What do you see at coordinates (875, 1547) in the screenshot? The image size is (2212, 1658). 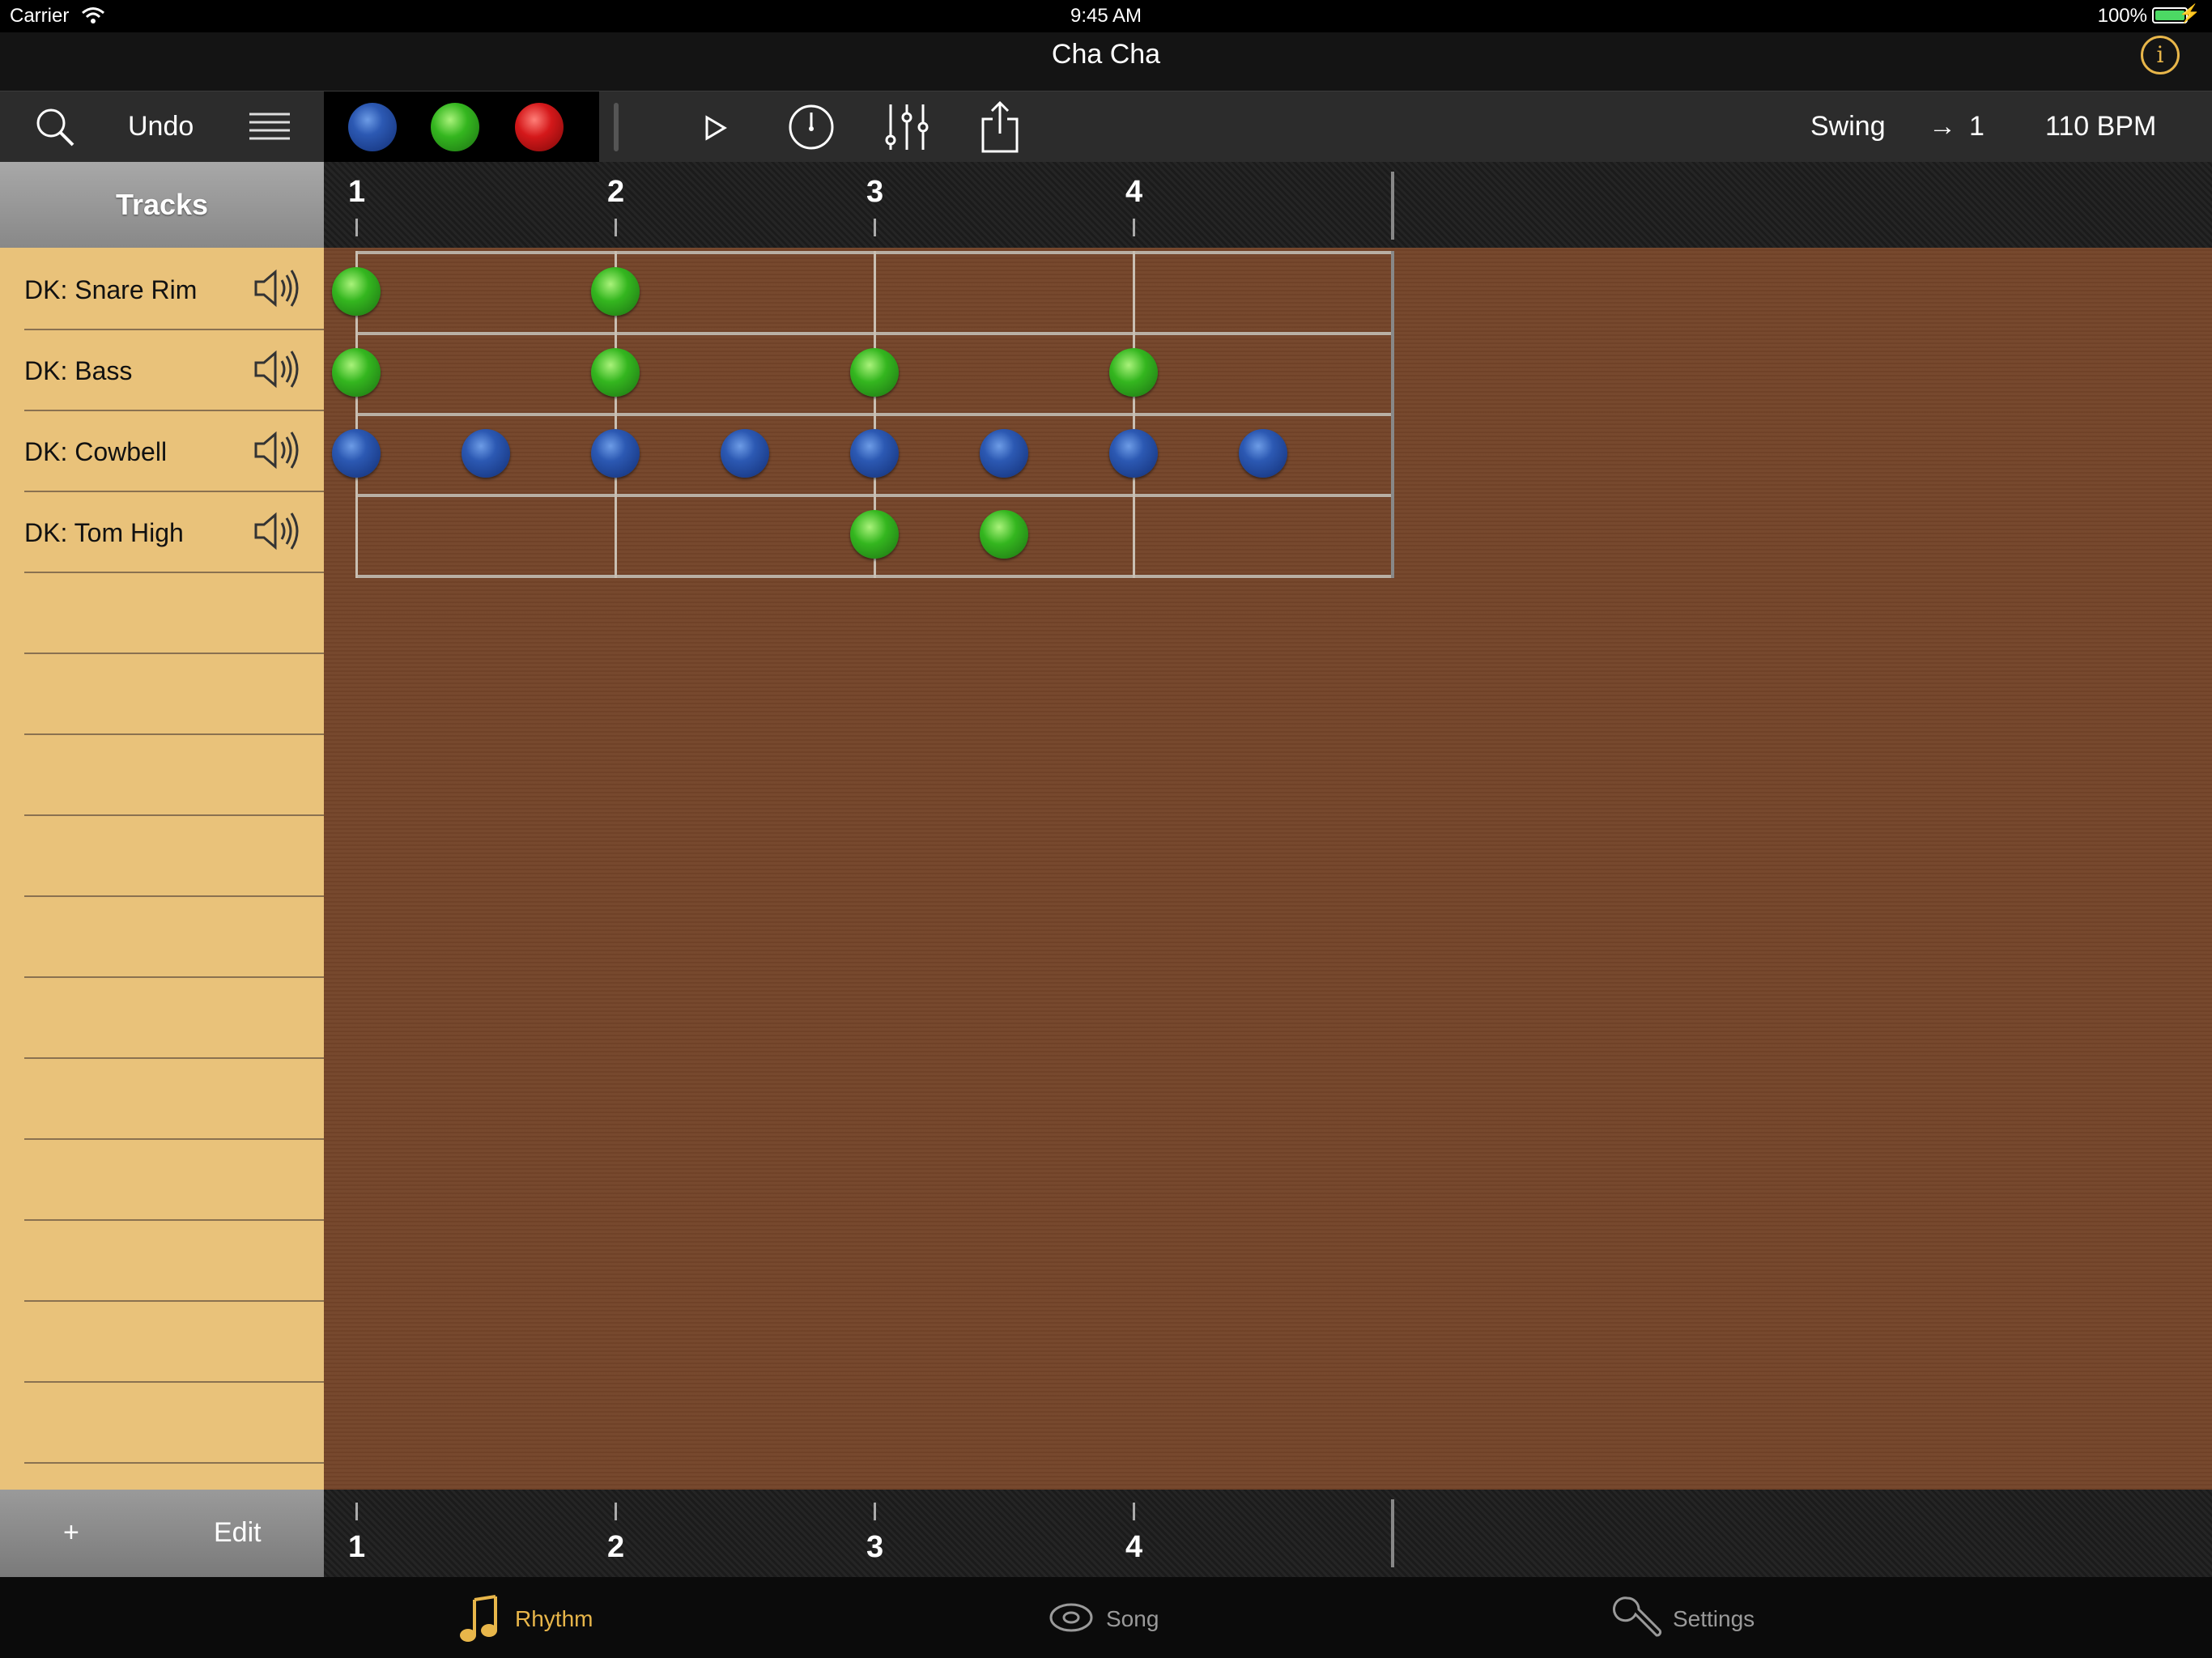 I see `beat-number-bottom: 3` at bounding box center [875, 1547].